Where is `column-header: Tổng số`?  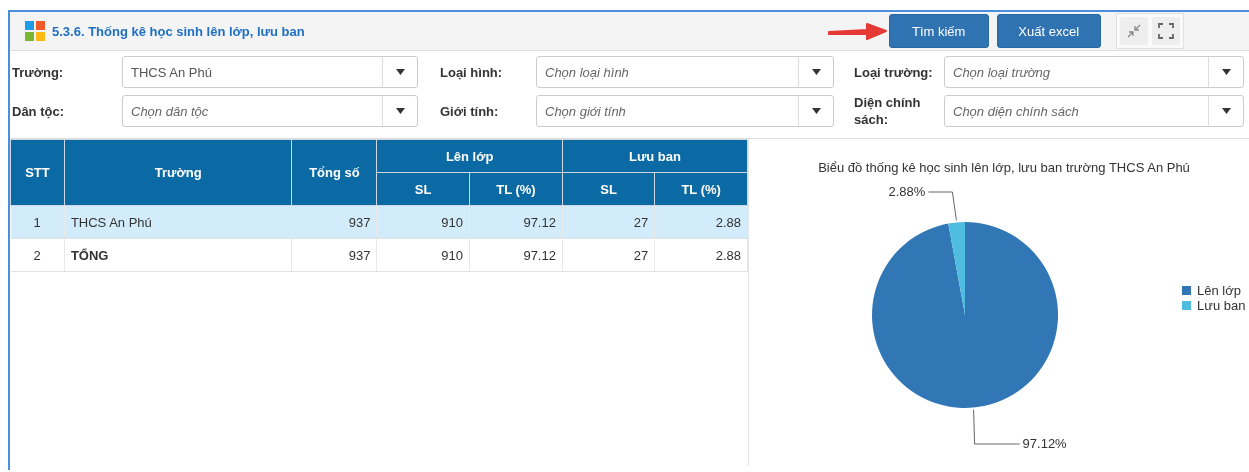 column-header: Tổng số is located at coordinates (334, 172).